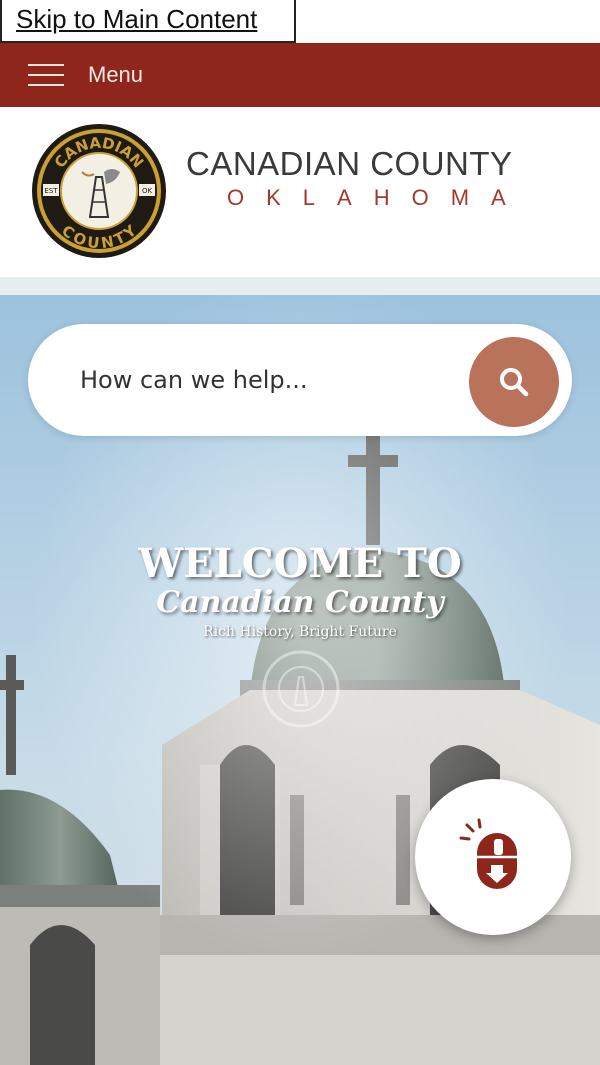 The image size is (600, 1065). I want to click on hamburger-icon, so click(46, 75).